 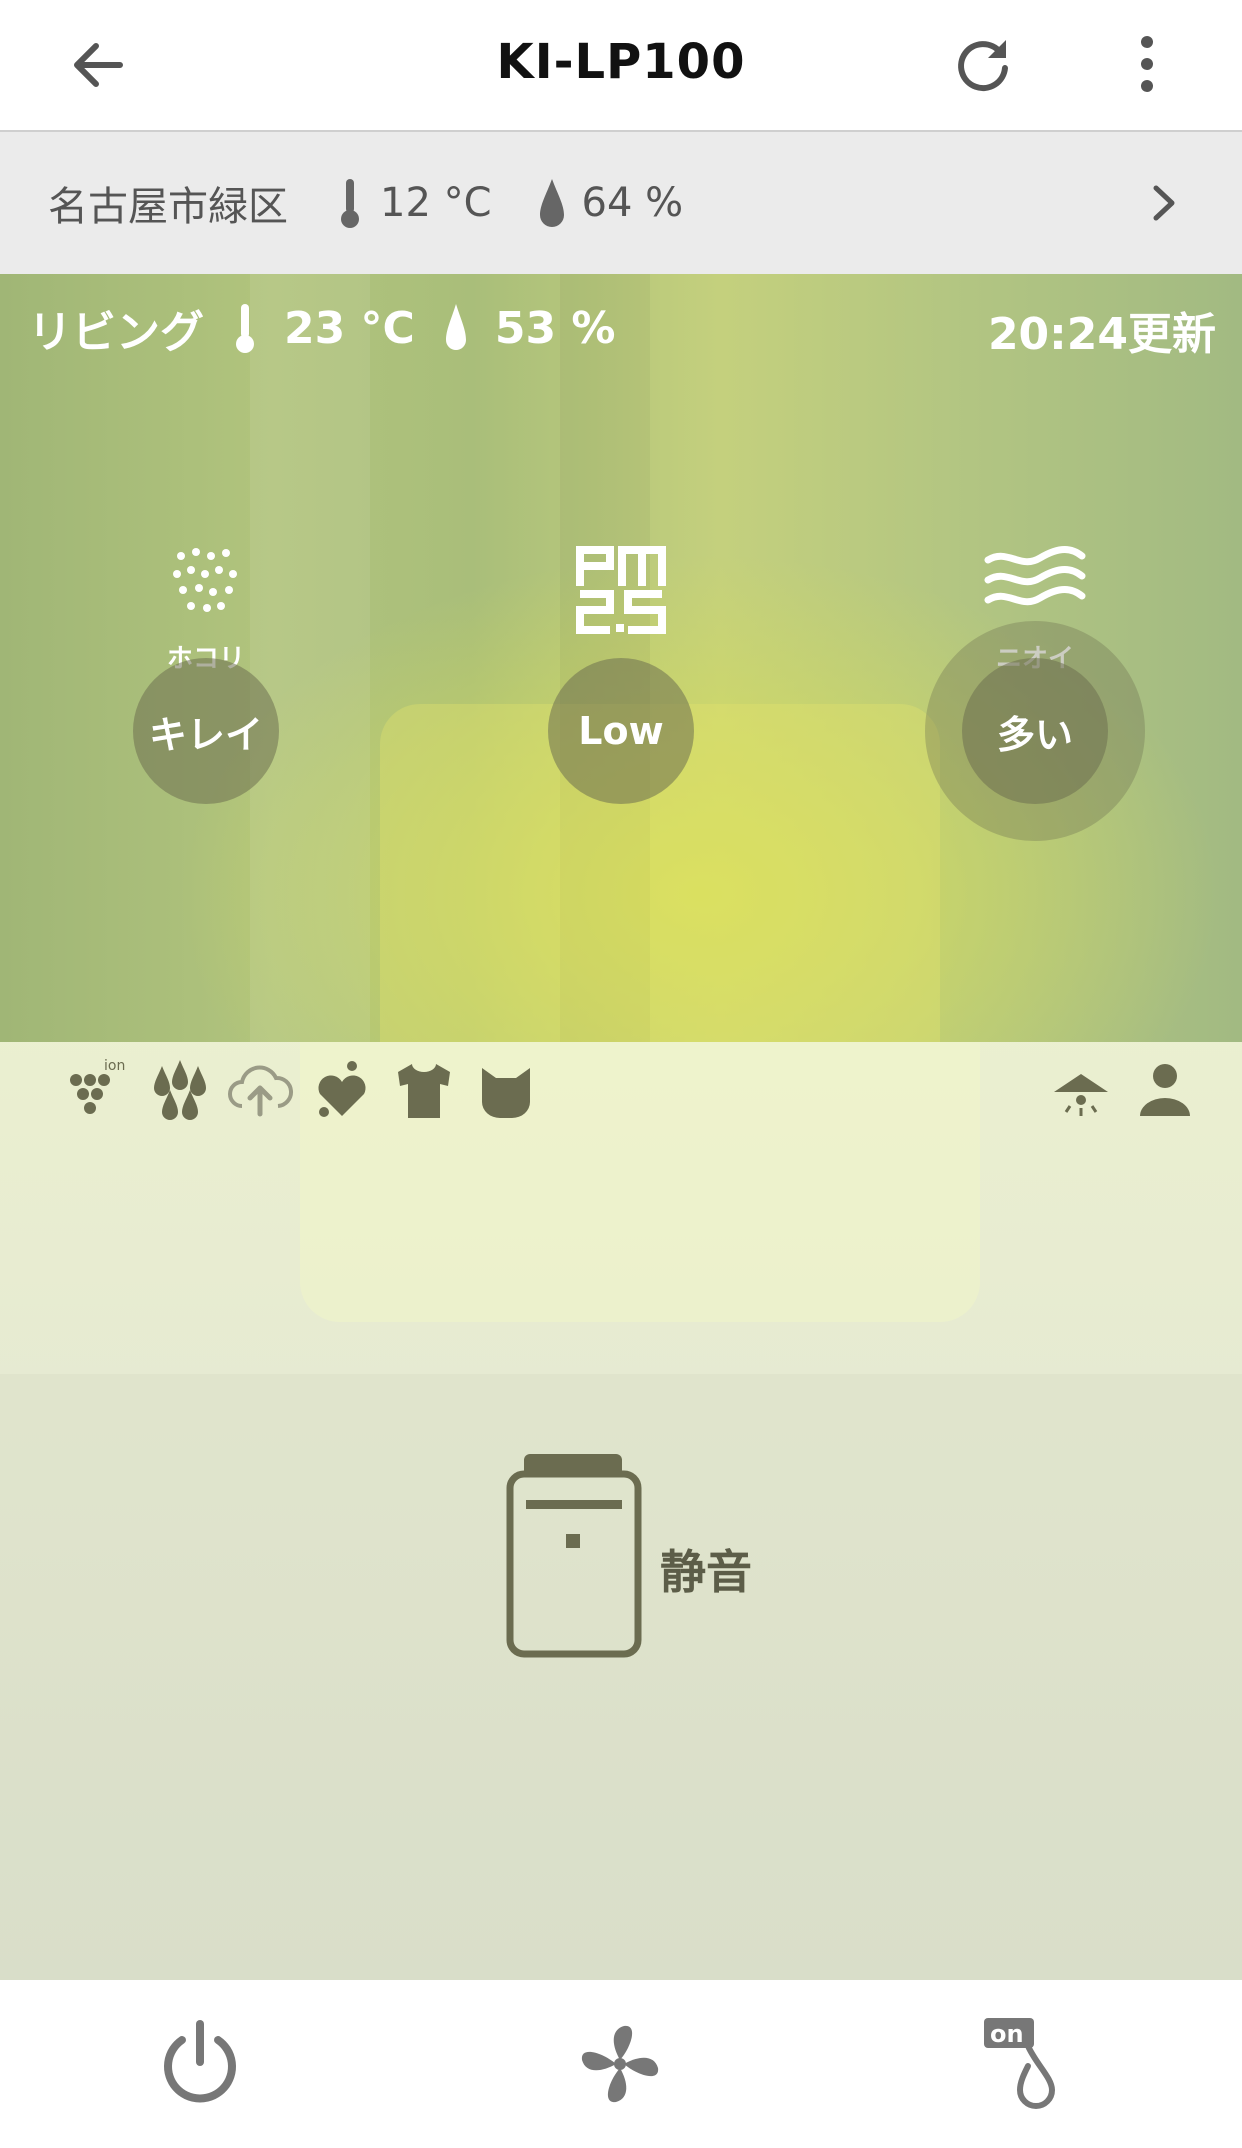 What do you see at coordinates (436, 203) in the screenshot?
I see `outdoor-temperature: 12 °C` at bounding box center [436, 203].